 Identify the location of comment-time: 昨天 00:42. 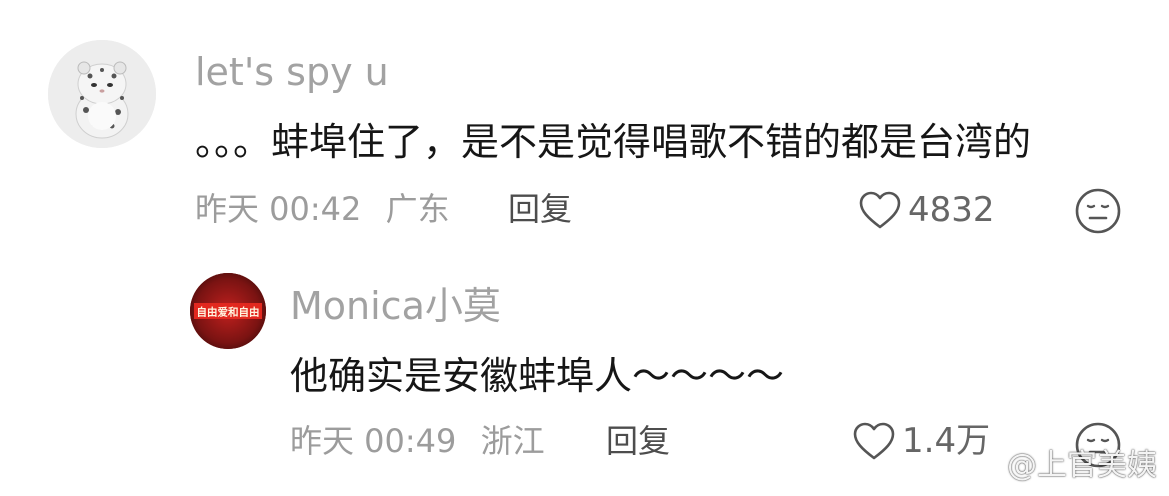
(278, 209).